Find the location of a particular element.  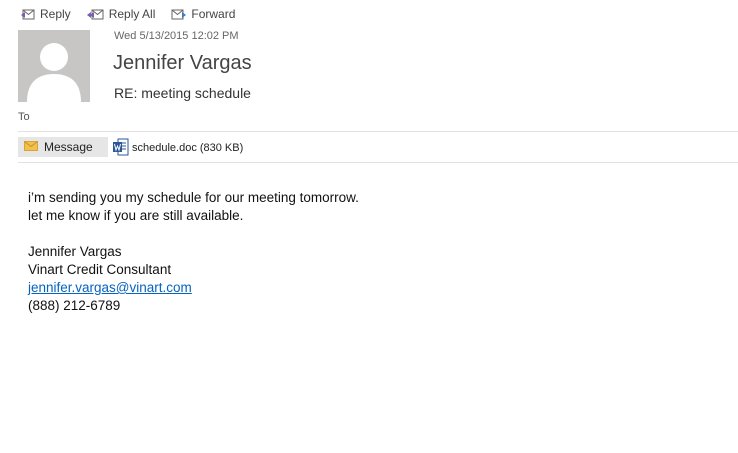

reply-all-label: Reply All is located at coordinates (132, 14).